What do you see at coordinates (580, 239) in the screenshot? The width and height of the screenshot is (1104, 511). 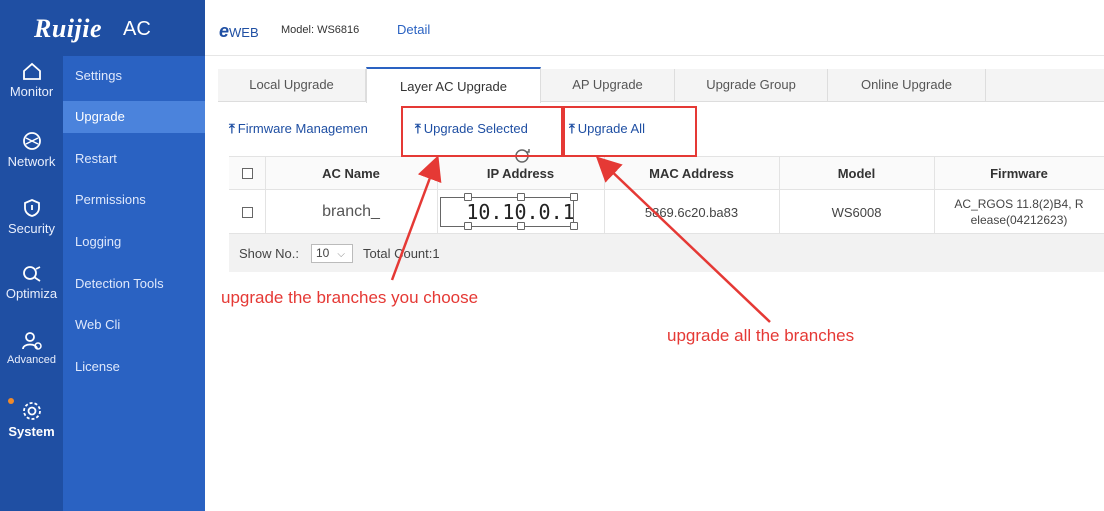 I see `annotation-arrows` at bounding box center [580, 239].